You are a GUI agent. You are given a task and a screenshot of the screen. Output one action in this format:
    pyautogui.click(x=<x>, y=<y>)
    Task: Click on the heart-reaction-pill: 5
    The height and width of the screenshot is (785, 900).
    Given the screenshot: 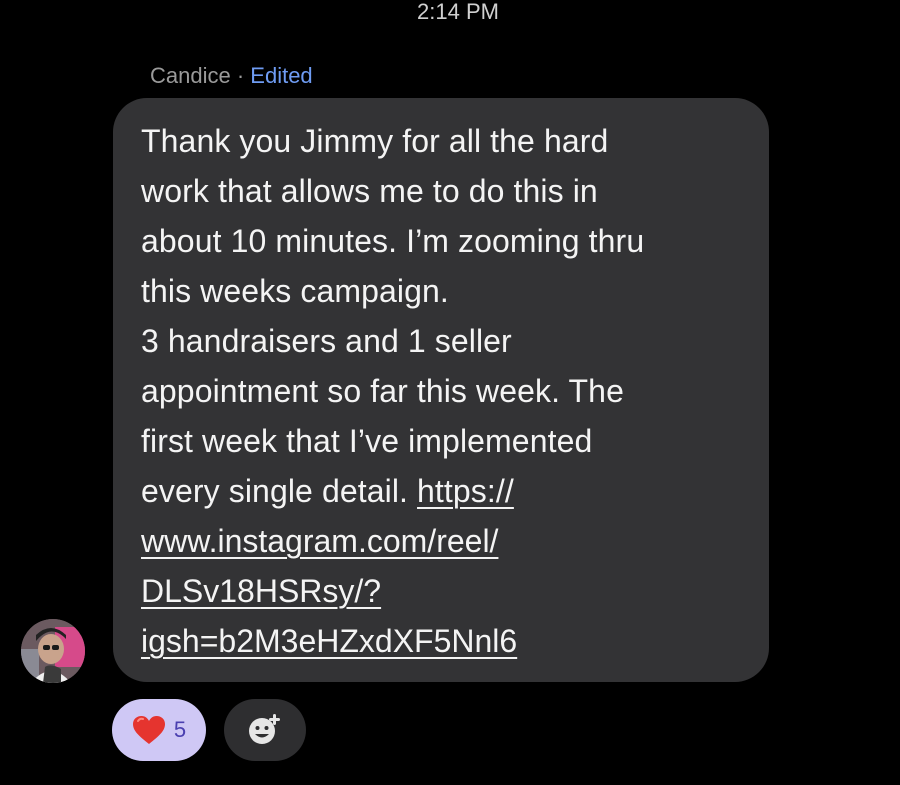 What is the action you would take?
    pyautogui.click(x=159, y=730)
    